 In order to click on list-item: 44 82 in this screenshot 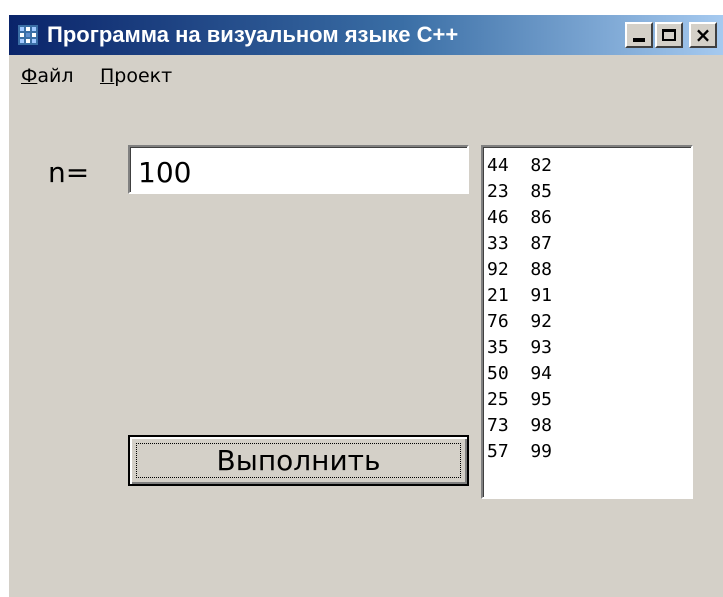, I will do `click(589, 166)`.